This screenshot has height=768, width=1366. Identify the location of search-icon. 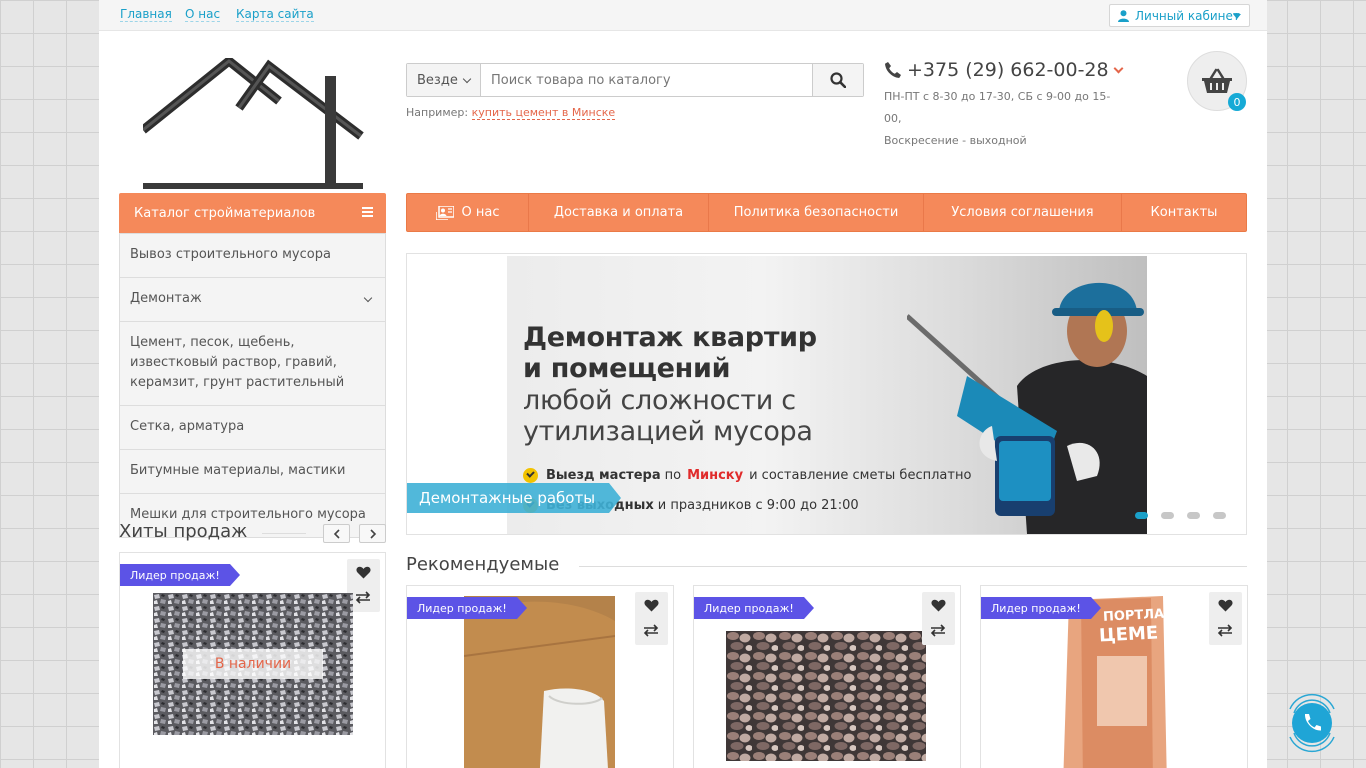
(838, 80).